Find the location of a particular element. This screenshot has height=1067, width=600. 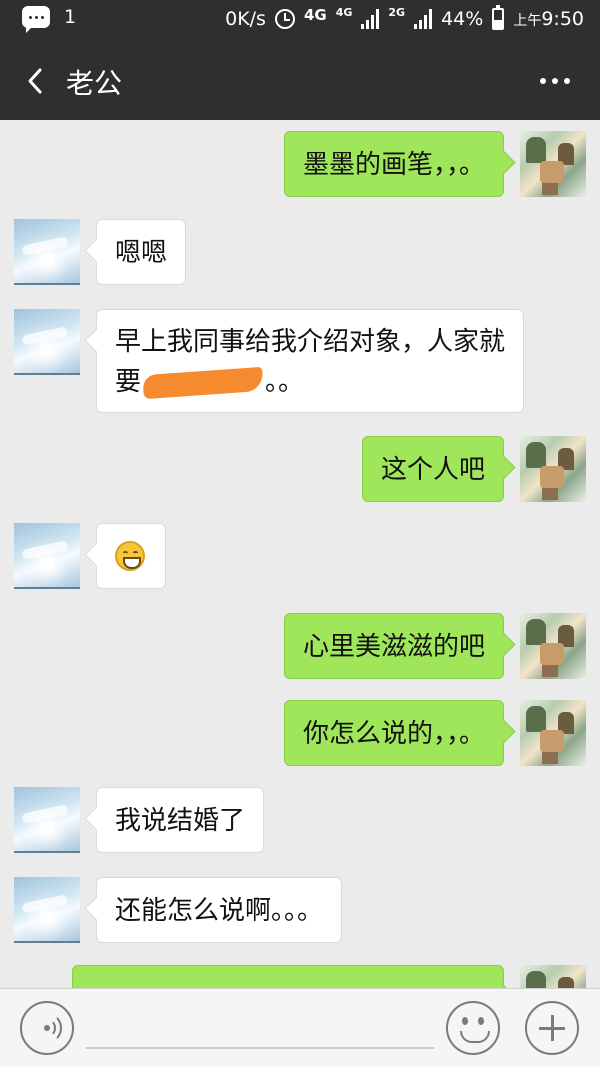

message-bubble-self: 这个人吧 is located at coordinates (432, 469).